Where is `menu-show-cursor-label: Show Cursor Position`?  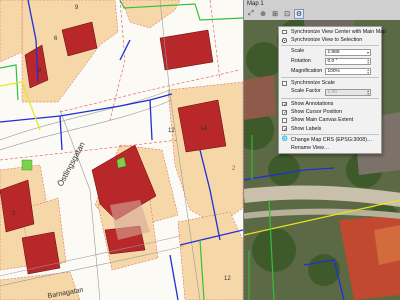
menu-show-cursor-label: Show Cursor Position is located at coordinates (316, 112).